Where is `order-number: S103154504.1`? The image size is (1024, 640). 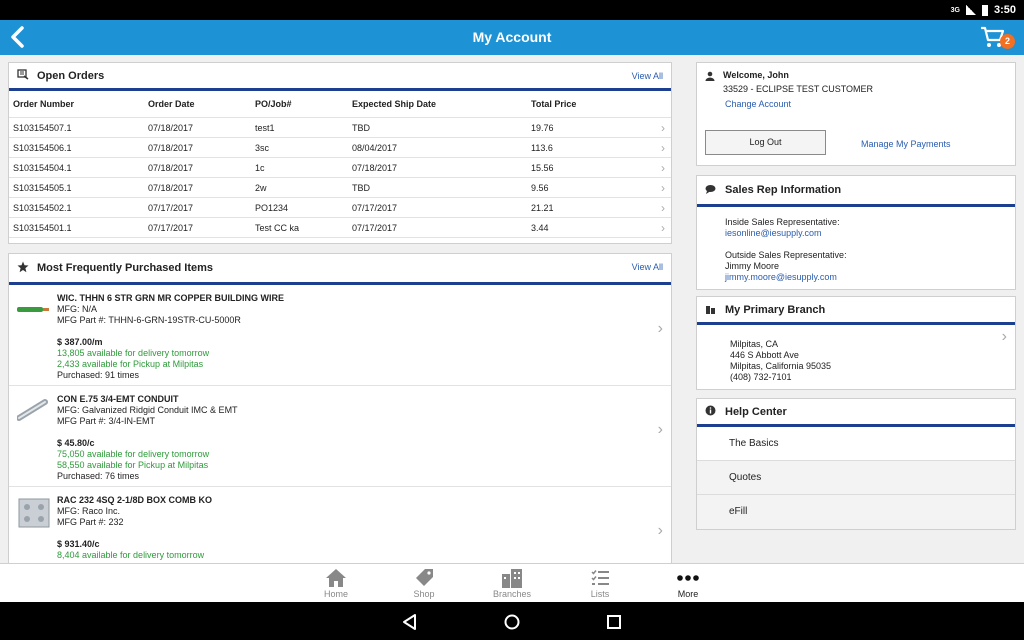
order-number: S103154504.1 is located at coordinates (76, 167).